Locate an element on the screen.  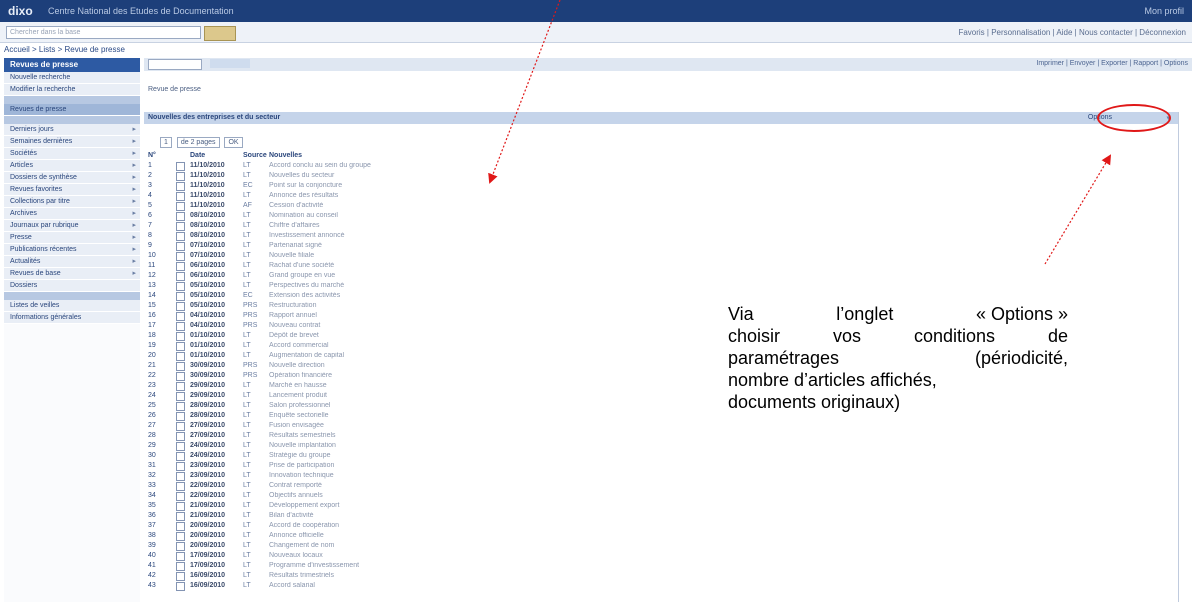
callout-line-3: paramétrages (périodicité, is located at coordinates (898, 358).